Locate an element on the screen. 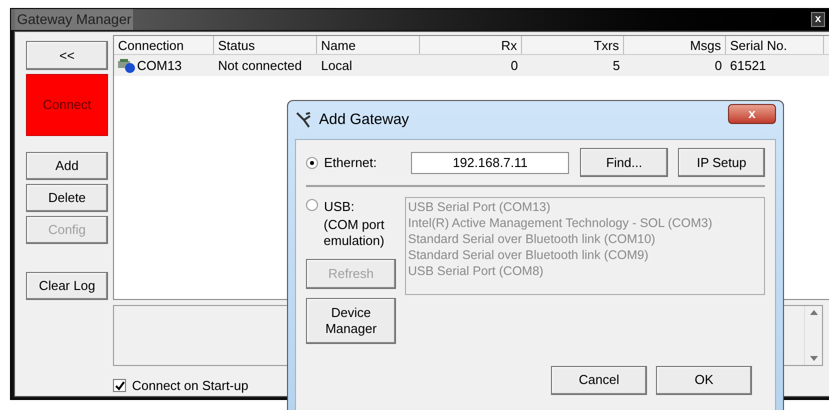 The height and width of the screenshot is (410, 829). usb-label: USB: is located at coordinates (339, 207).